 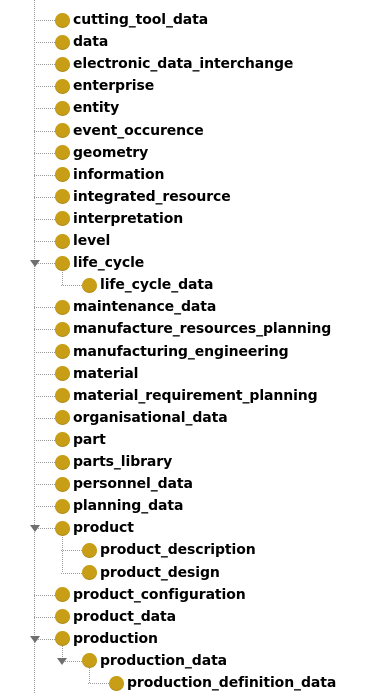 What do you see at coordinates (92, 241) in the screenshot?
I see `tree-node-label: level` at bounding box center [92, 241].